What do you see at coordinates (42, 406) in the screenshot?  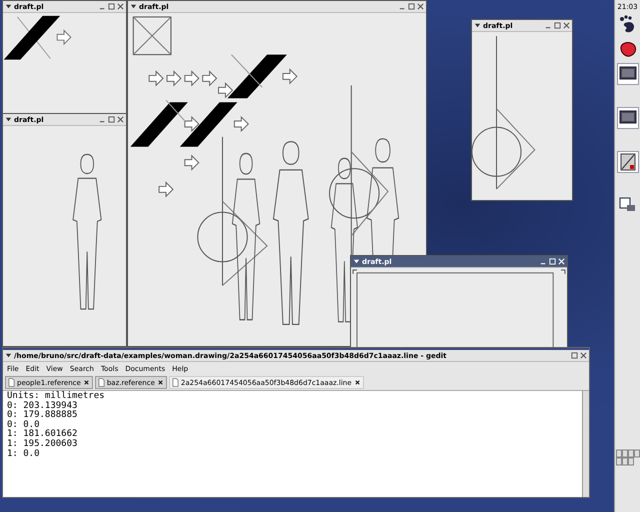 I see `text-line: 0: 203.139943` at bounding box center [42, 406].